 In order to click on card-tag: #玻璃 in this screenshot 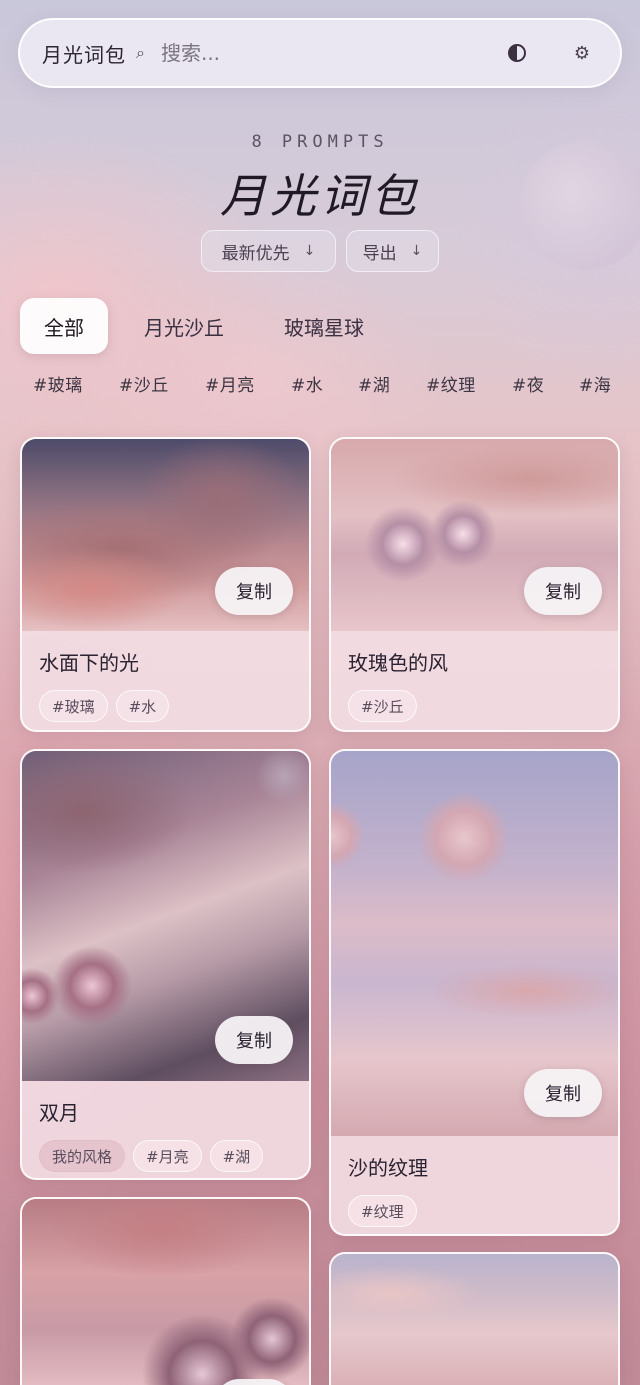, I will do `click(73, 706)`.